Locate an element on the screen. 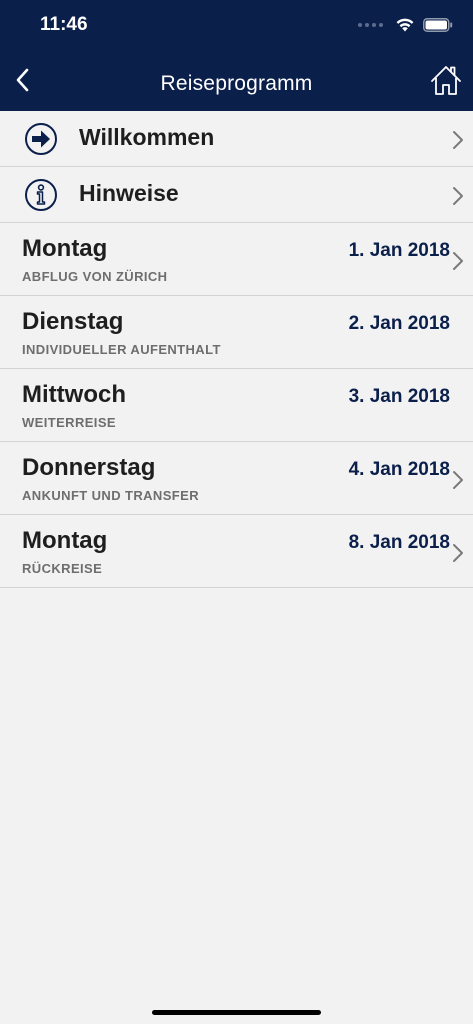  list-item-label: Hinweise is located at coordinates (129, 193).